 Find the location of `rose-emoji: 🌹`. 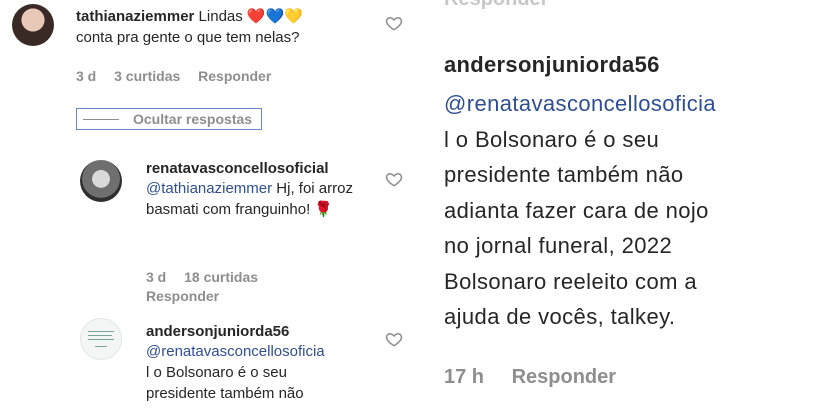

rose-emoji: 🌹 is located at coordinates (324, 209).